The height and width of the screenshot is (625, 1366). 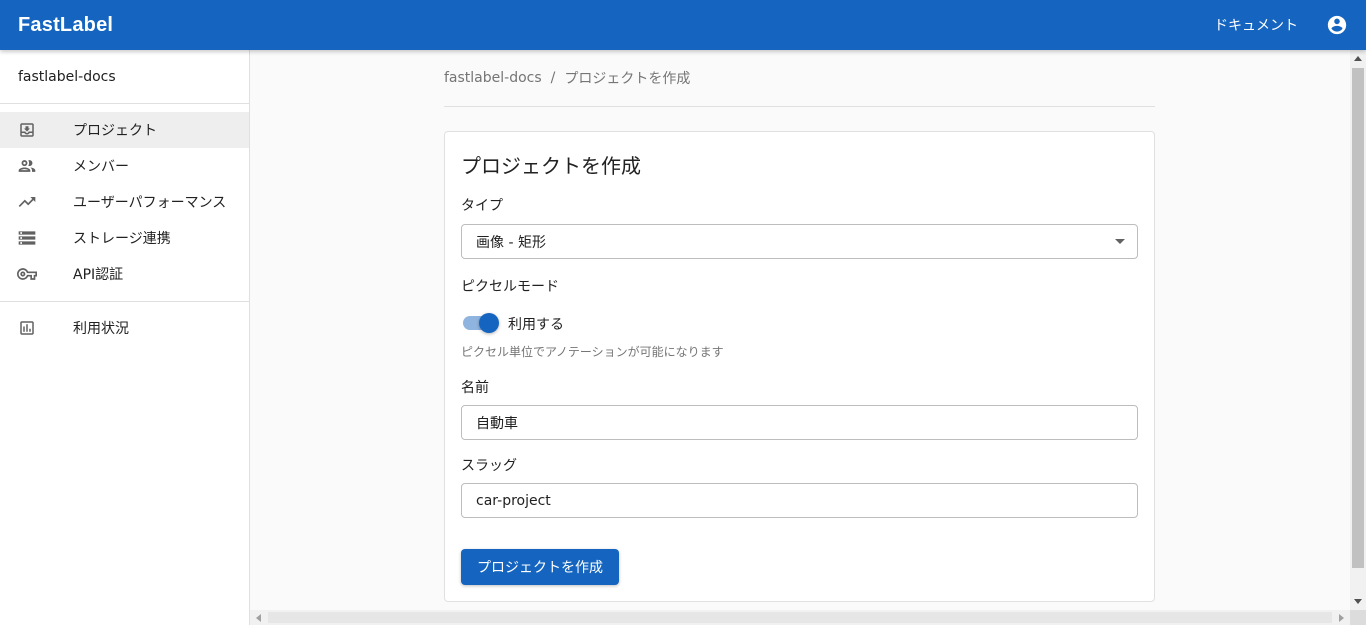 I want to click on key-icon, so click(x=27, y=274).